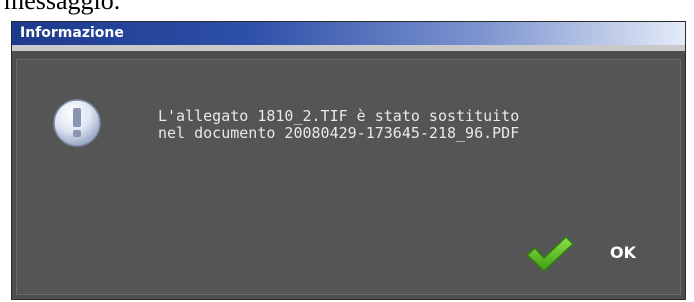 The width and height of the screenshot is (694, 302). What do you see at coordinates (623, 252) in the screenshot?
I see `ok-button-label: OK` at bounding box center [623, 252].